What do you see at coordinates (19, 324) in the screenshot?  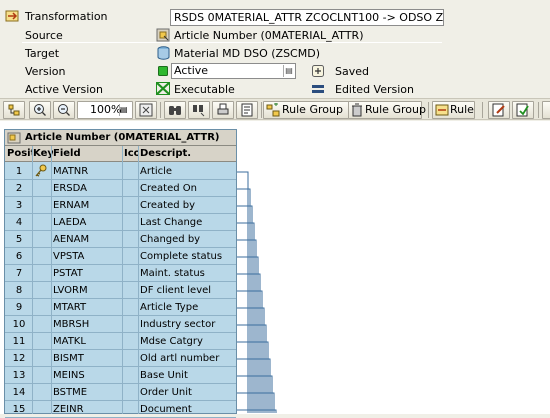 I see `cell-pos: 10` at bounding box center [19, 324].